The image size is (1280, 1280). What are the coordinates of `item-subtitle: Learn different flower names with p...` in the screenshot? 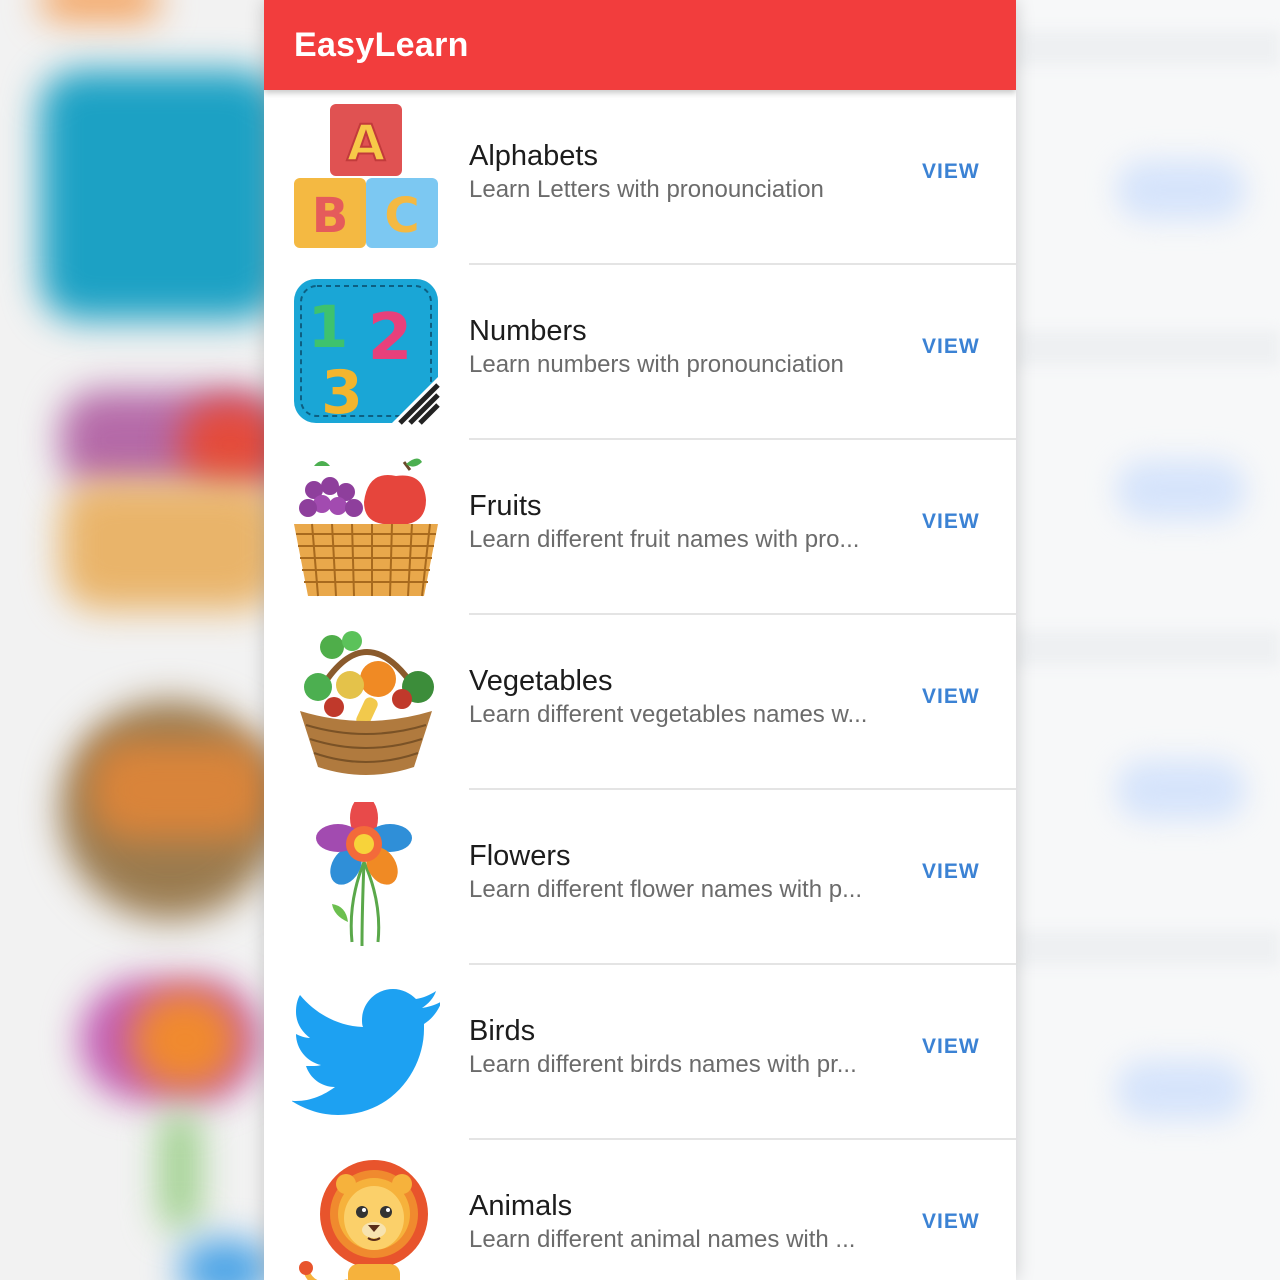 It's located at (666, 889).